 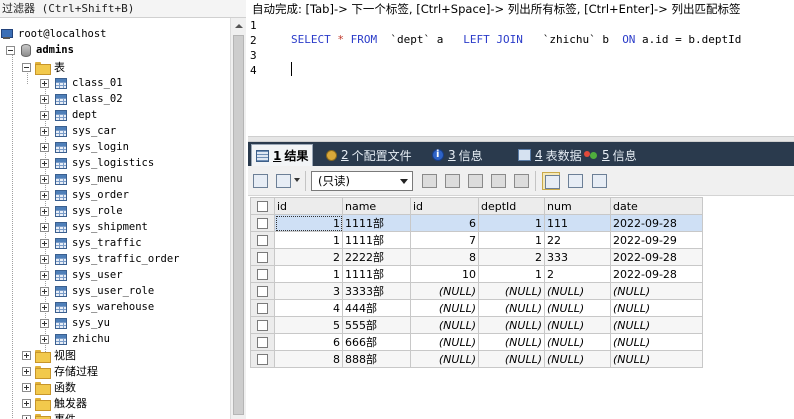 What do you see at coordinates (109, 259) in the screenshot?
I see `tree-table-item: sys_traffic_order` at bounding box center [109, 259].